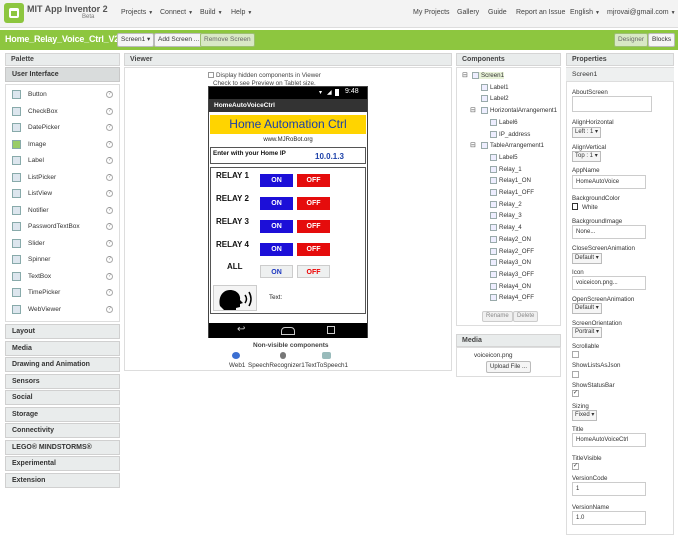 This screenshot has width=678, height=540. Describe the element at coordinates (313, 226) in the screenshot. I see `relay-3-off-button: OFF` at that location.